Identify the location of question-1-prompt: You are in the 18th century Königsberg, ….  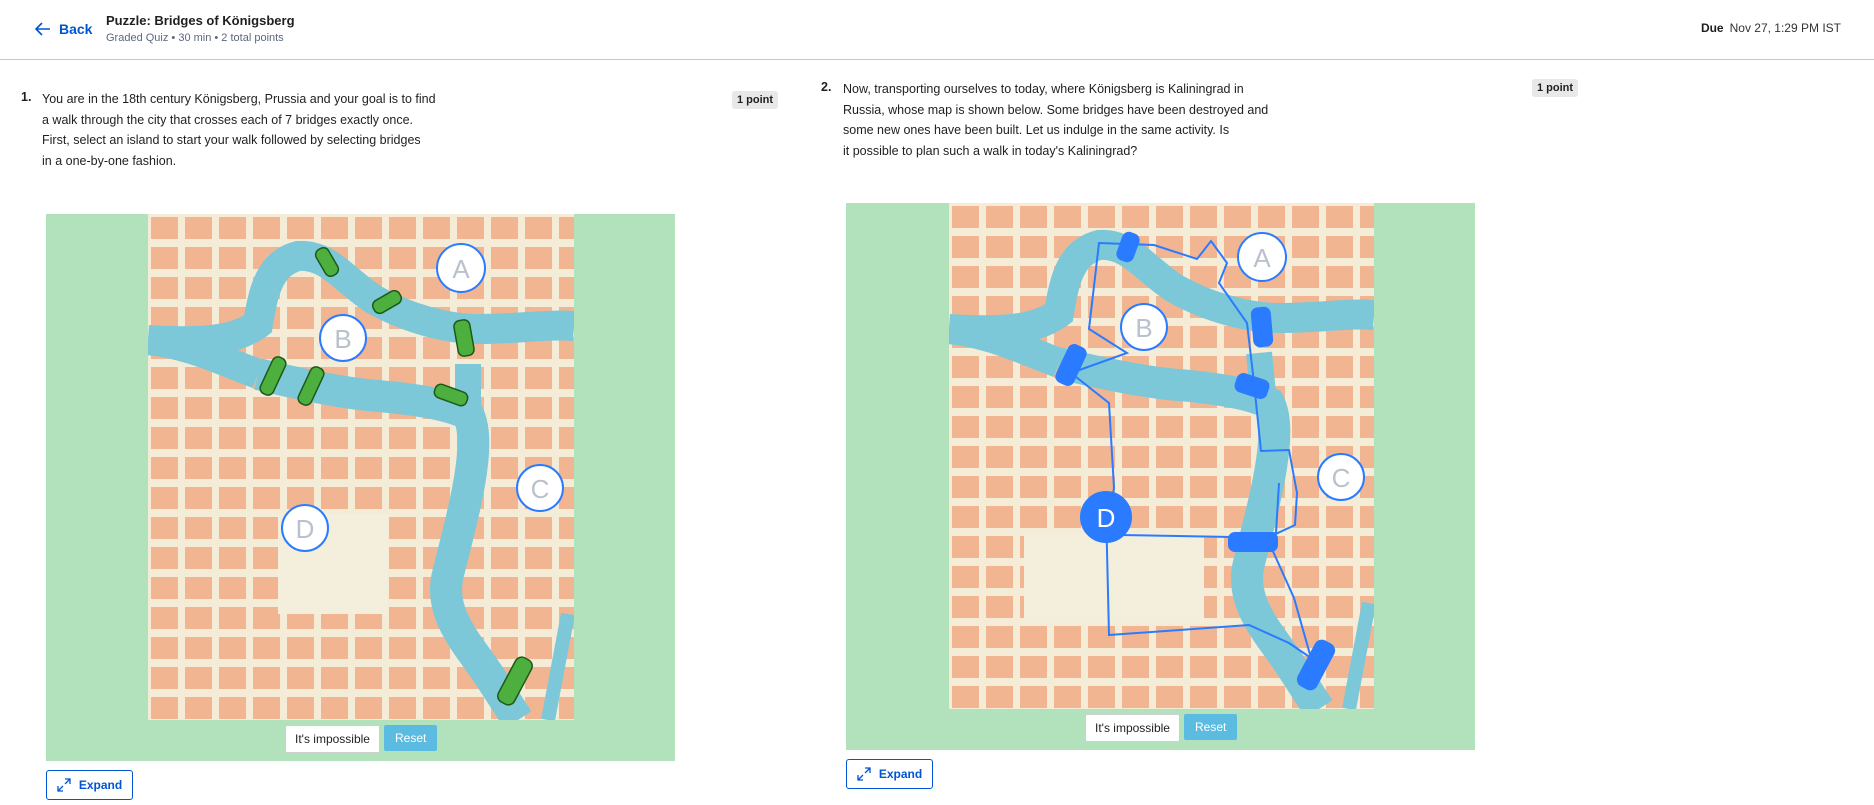
(239, 130).